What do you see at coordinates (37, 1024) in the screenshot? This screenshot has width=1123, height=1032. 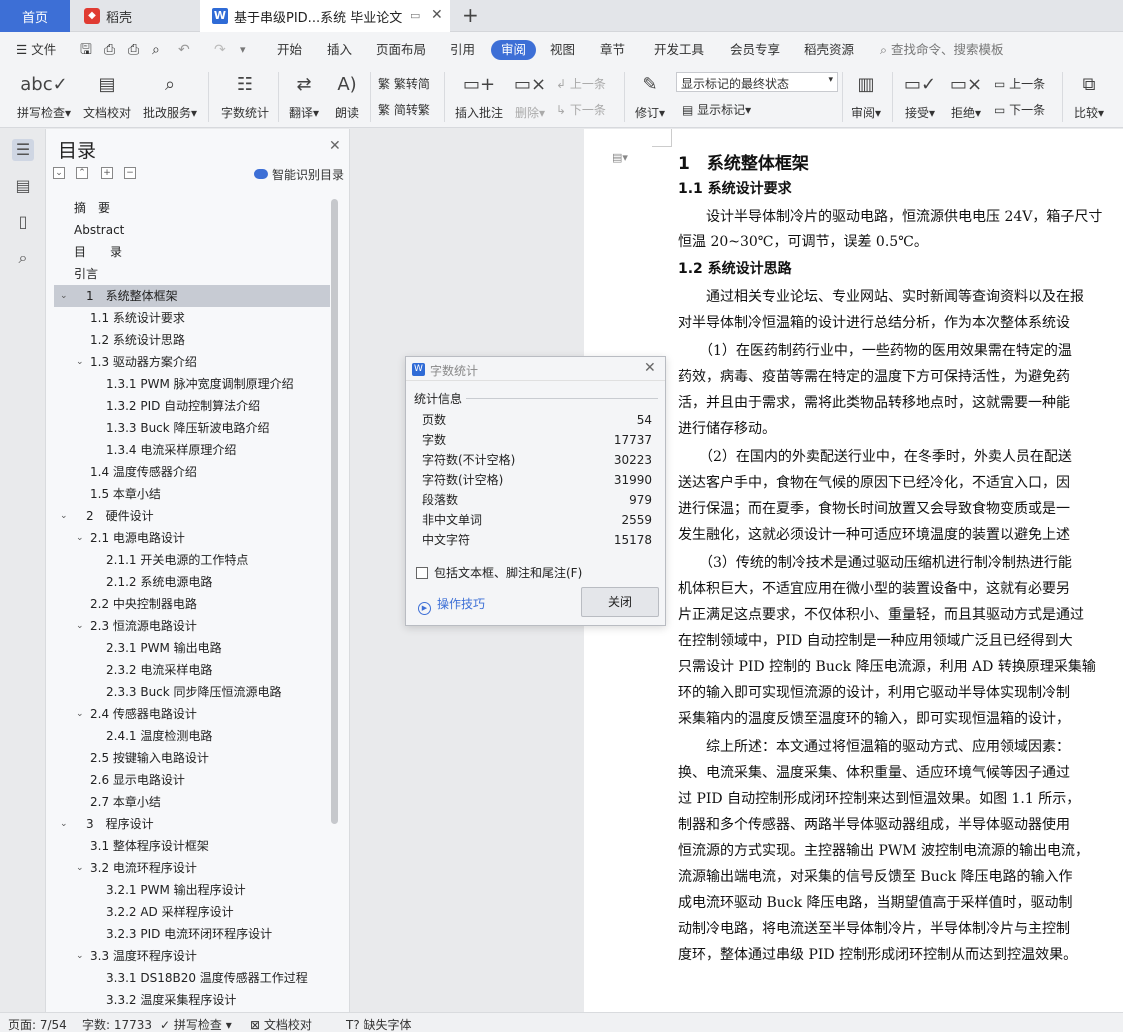 I see `page-indicator: 页面: 7/54` at bounding box center [37, 1024].